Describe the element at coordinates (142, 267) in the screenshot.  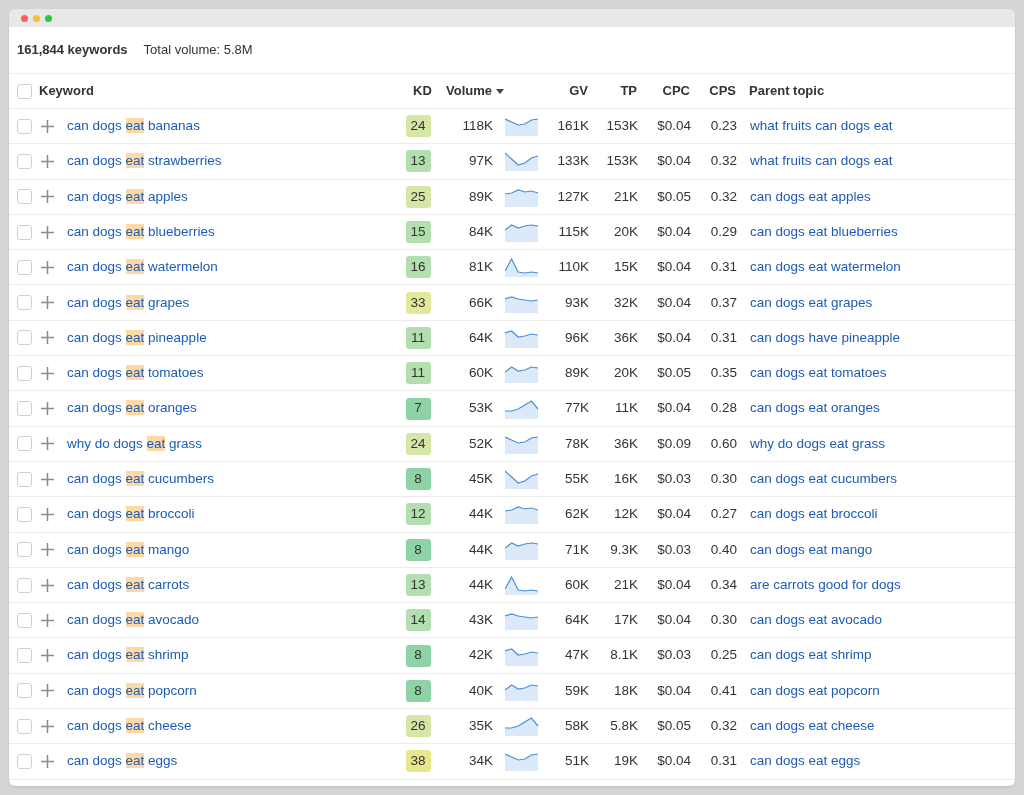
I see `keyword-link: can dogs eat watermelon` at that location.